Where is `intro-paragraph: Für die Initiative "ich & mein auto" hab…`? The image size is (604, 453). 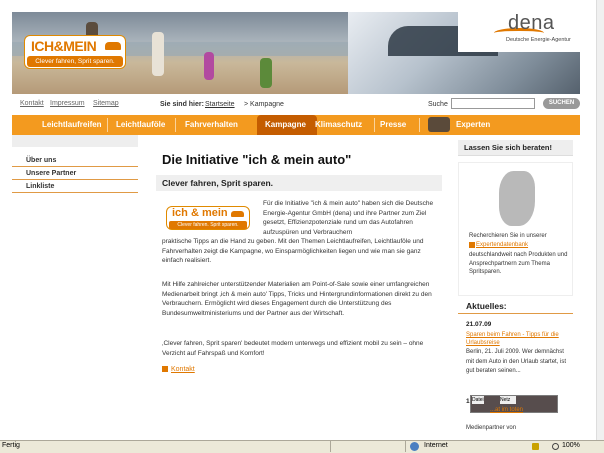
intro-paragraph: Für die Initiative "ich & mein auto" hab… is located at coordinates (348, 218).